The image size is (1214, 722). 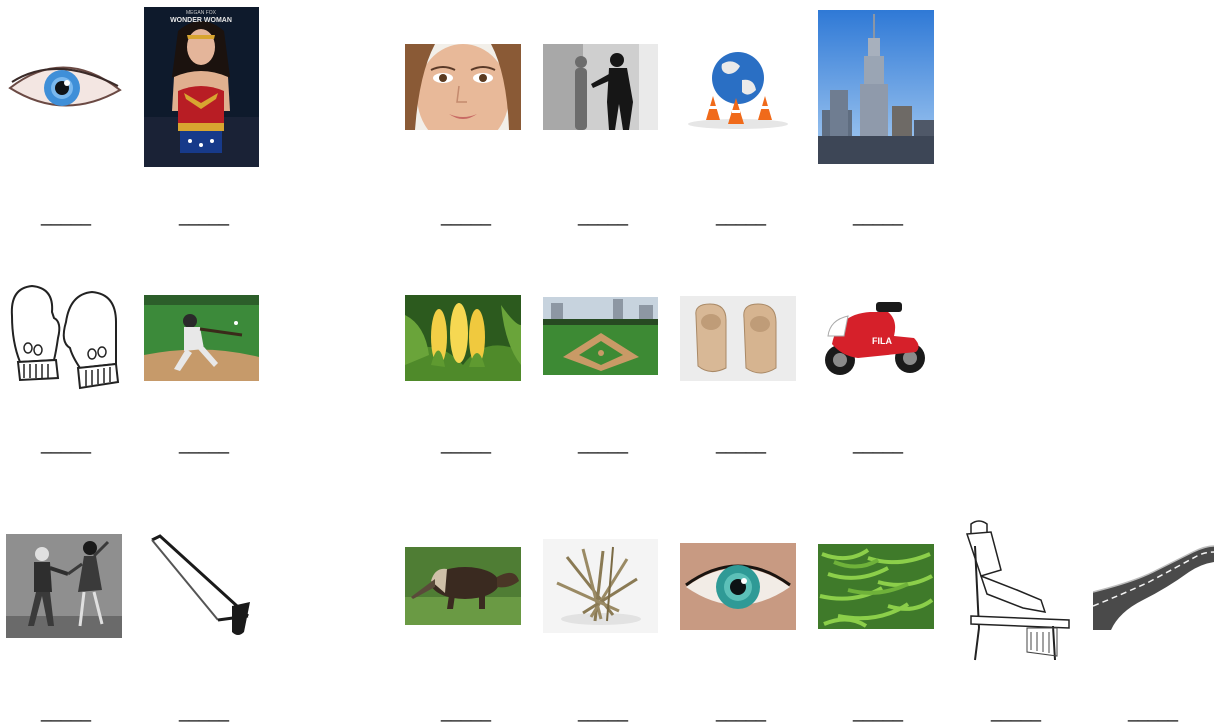 What do you see at coordinates (1015, 589) in the screenshot?
I see `carpenter-sawing-icon` at bounding box center [1015, 589].